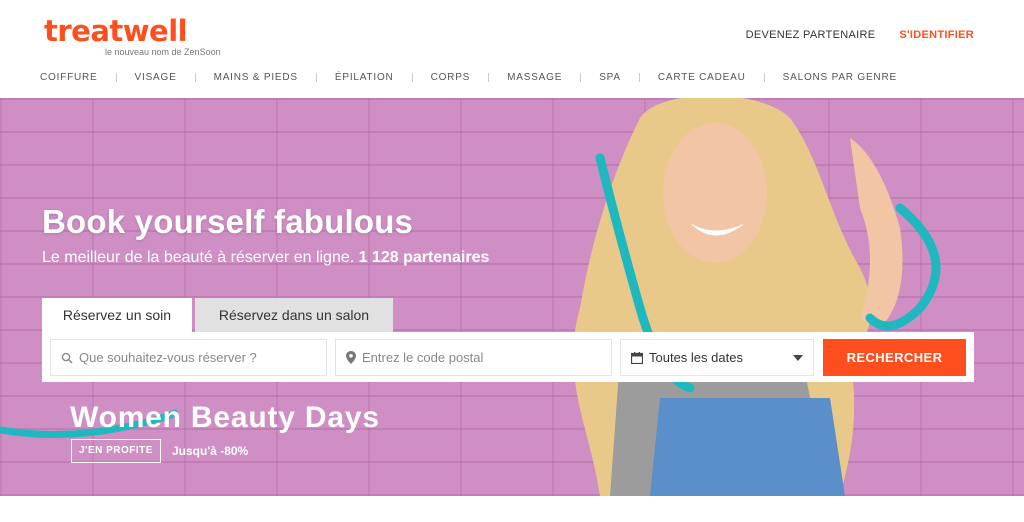  Describe the element at coordinates (156, 77) in the screenshot. I see `nav-item-visage: VISAGE` at that location.